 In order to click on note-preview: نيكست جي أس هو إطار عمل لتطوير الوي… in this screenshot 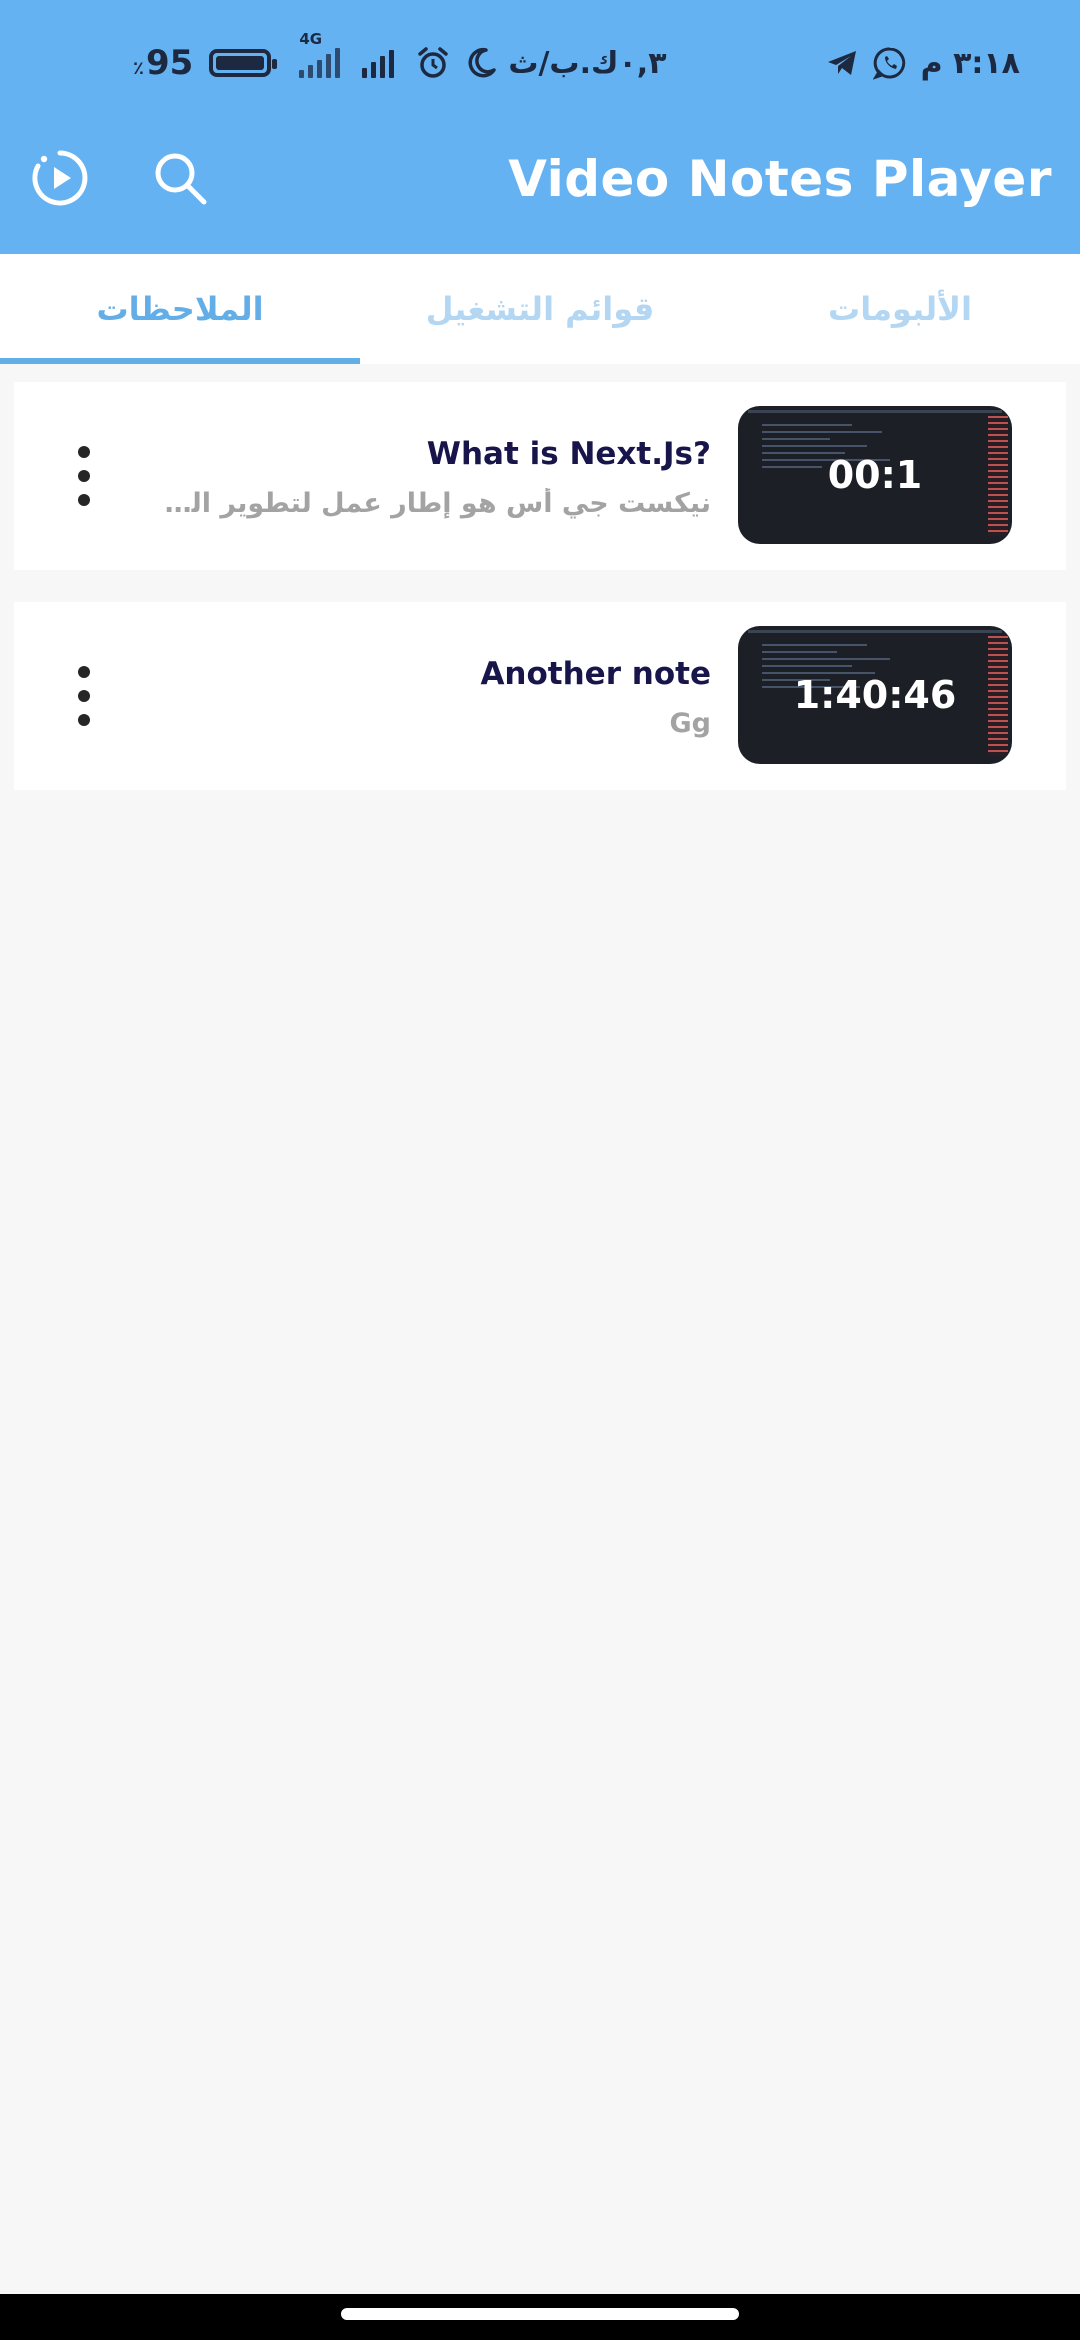, I will do `click(431, 503)`.